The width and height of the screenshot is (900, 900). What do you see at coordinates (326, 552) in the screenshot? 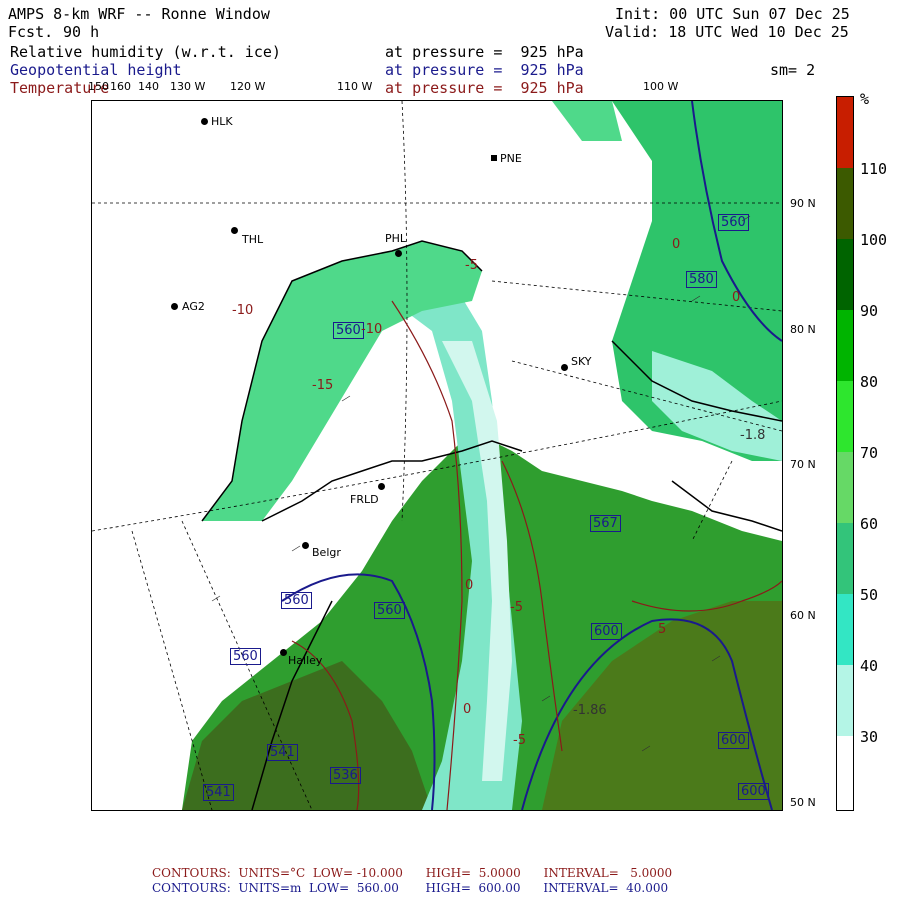
I see `station-belgr: Belgr` at bounding box center [326, 552].